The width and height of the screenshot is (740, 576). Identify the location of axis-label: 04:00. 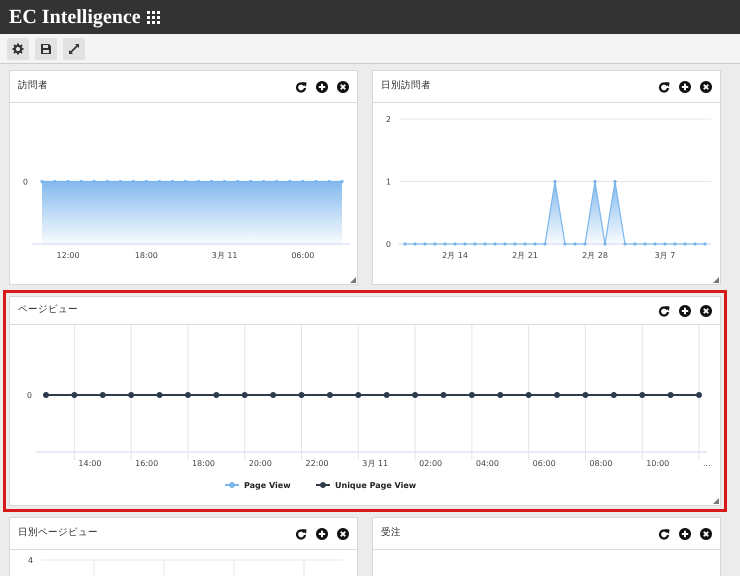
(487, 463).